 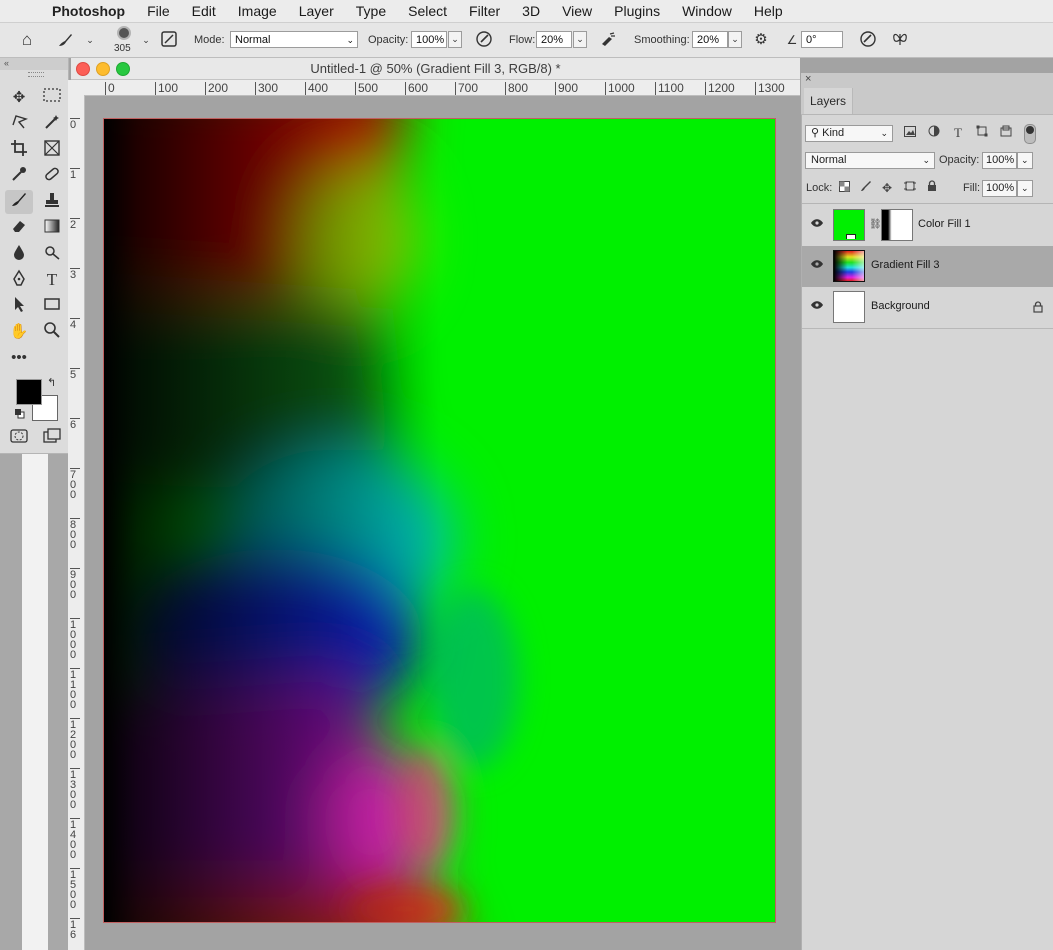 I want to click on brush-tool-preset-icon, so click(x=65, y=40).